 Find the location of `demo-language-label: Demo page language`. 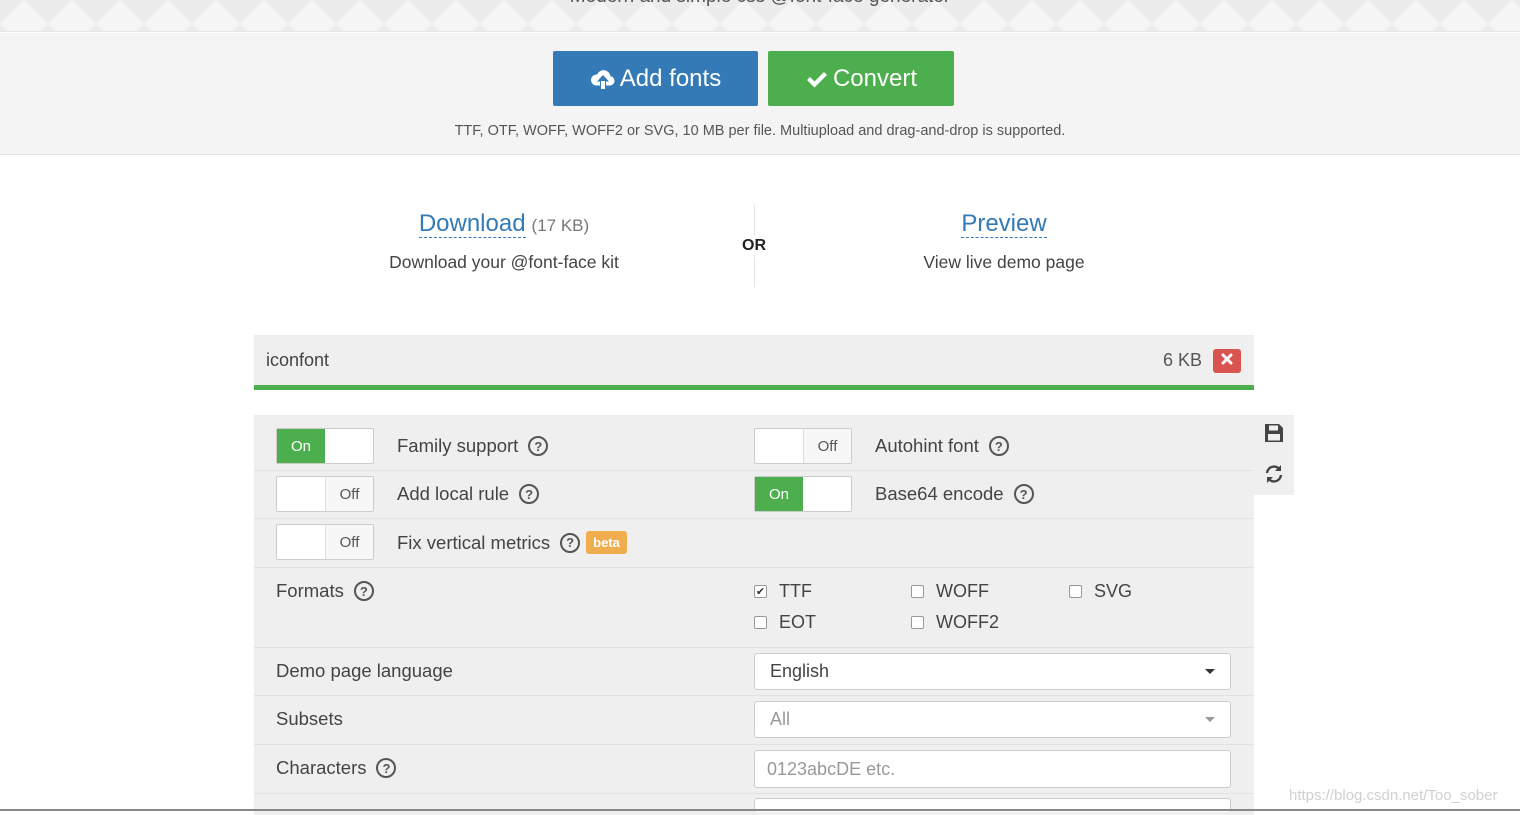

demo-language-label: Demo page language is located at coordinates (364, 671).